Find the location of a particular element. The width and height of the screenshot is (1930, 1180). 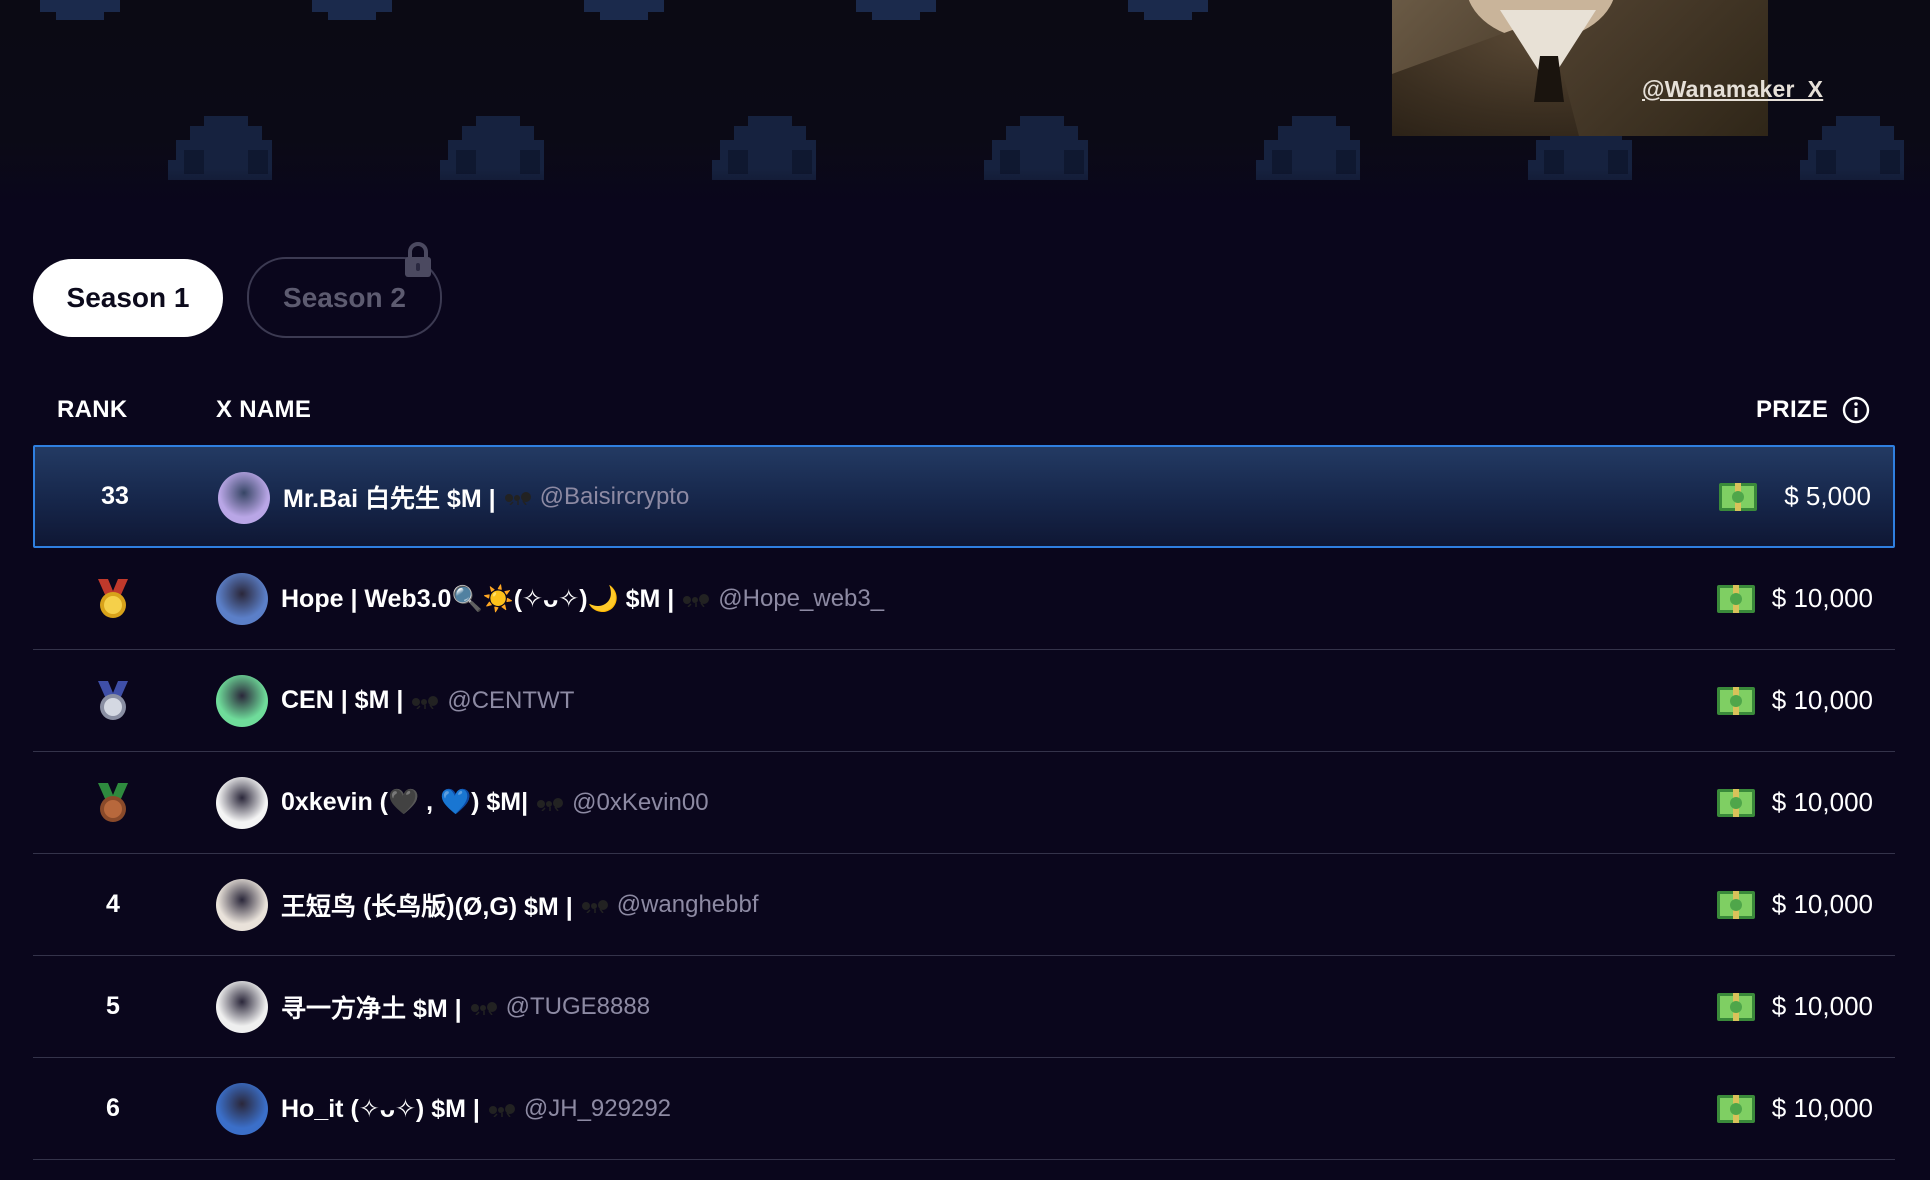

rank-cell: 33 is located at coordinates (115, 496).